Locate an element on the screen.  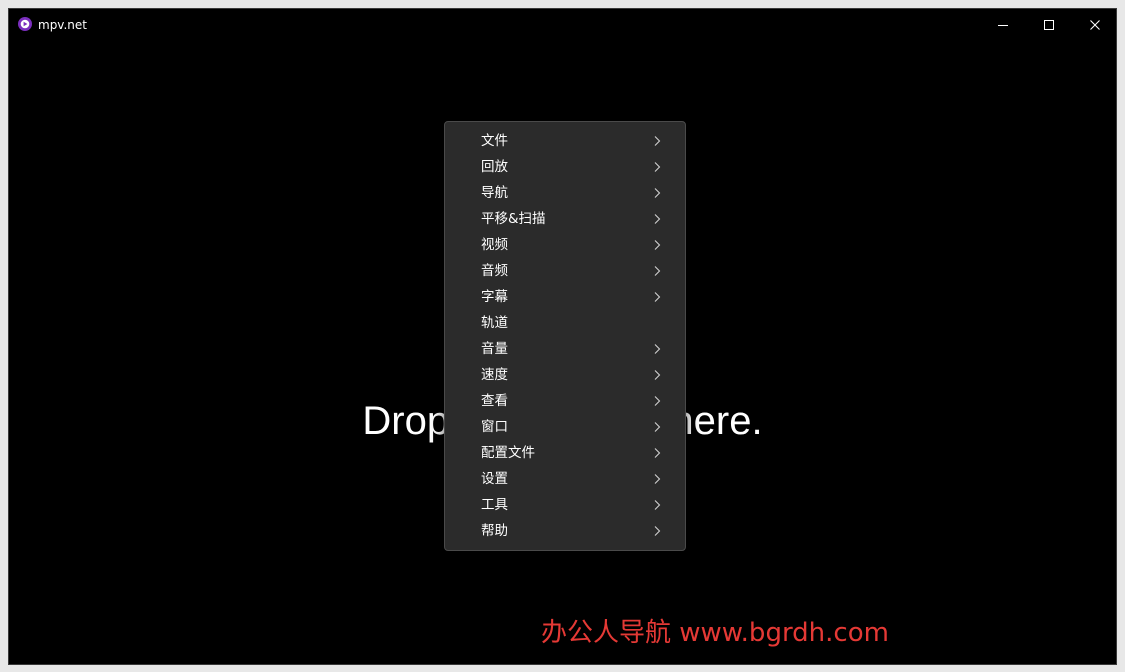
menu-item: 回放 is located at coordinates (565, 167).